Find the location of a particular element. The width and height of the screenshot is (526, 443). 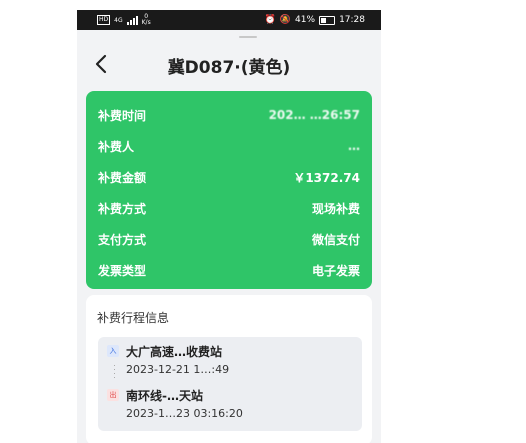

speed-unit: K/s is located at coordinates (146, 22).